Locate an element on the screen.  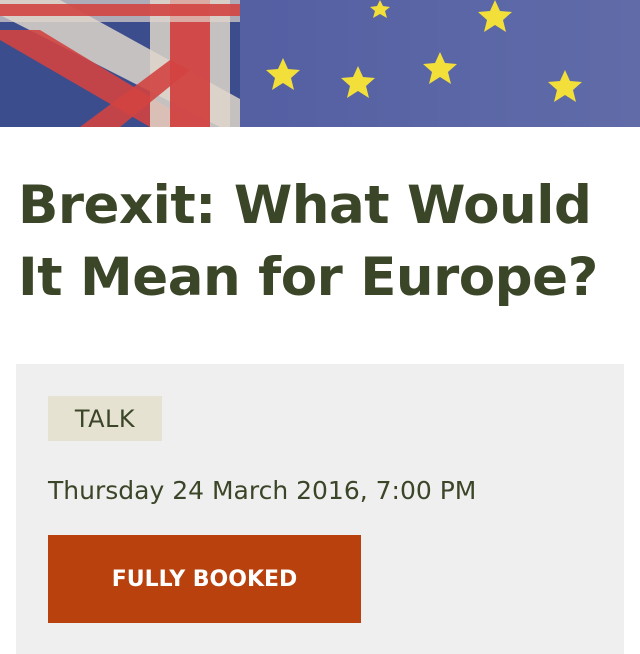
event-category-tag: TALK is located at coordinates (105, 418).